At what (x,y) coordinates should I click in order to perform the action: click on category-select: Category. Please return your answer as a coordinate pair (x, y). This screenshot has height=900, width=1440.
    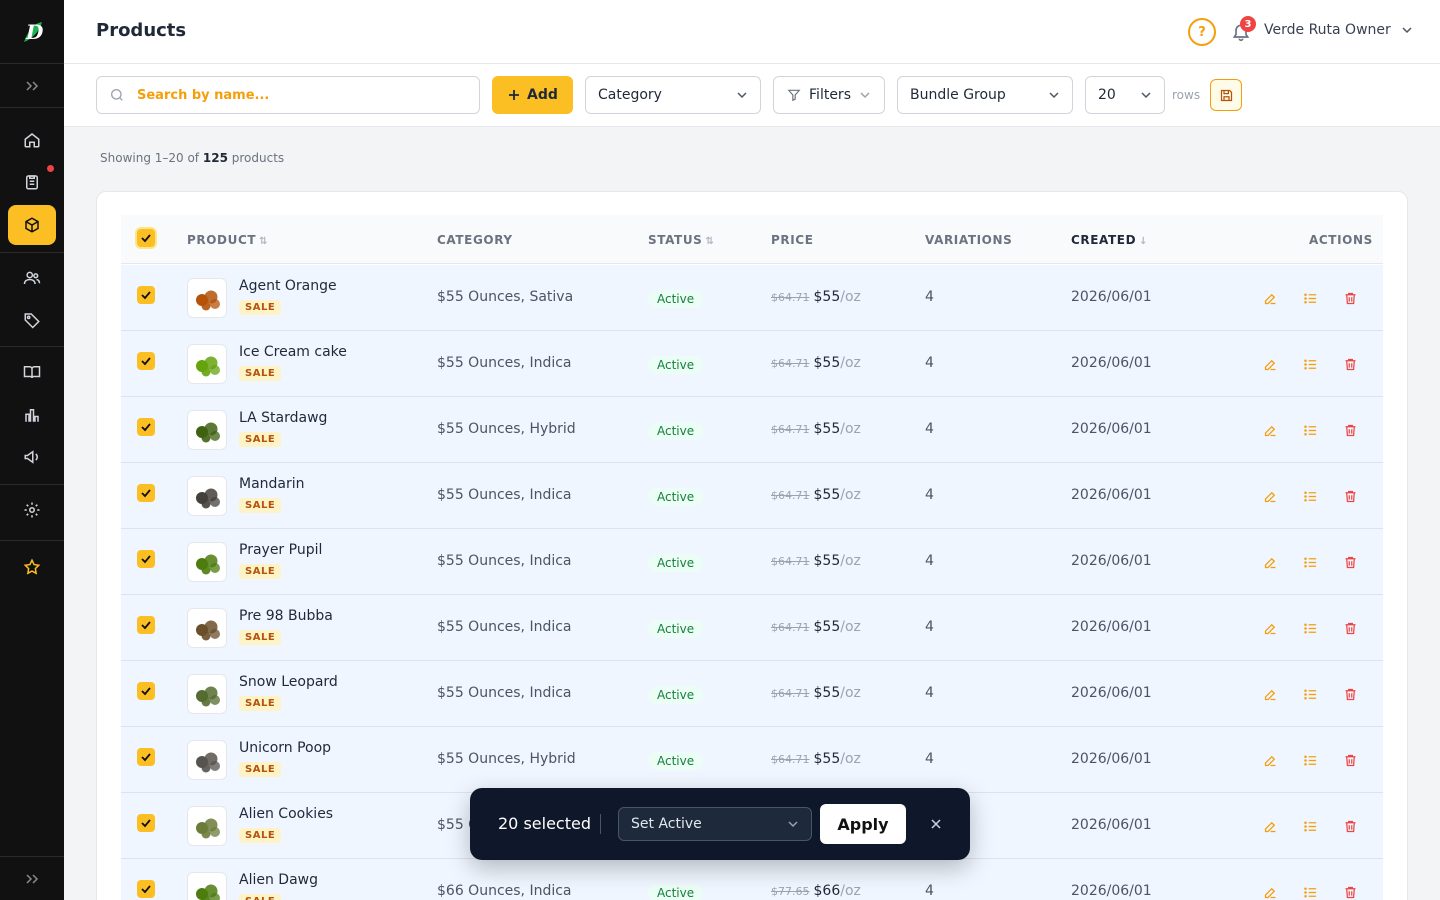
    Looking at the image, I should click on (673, 95).